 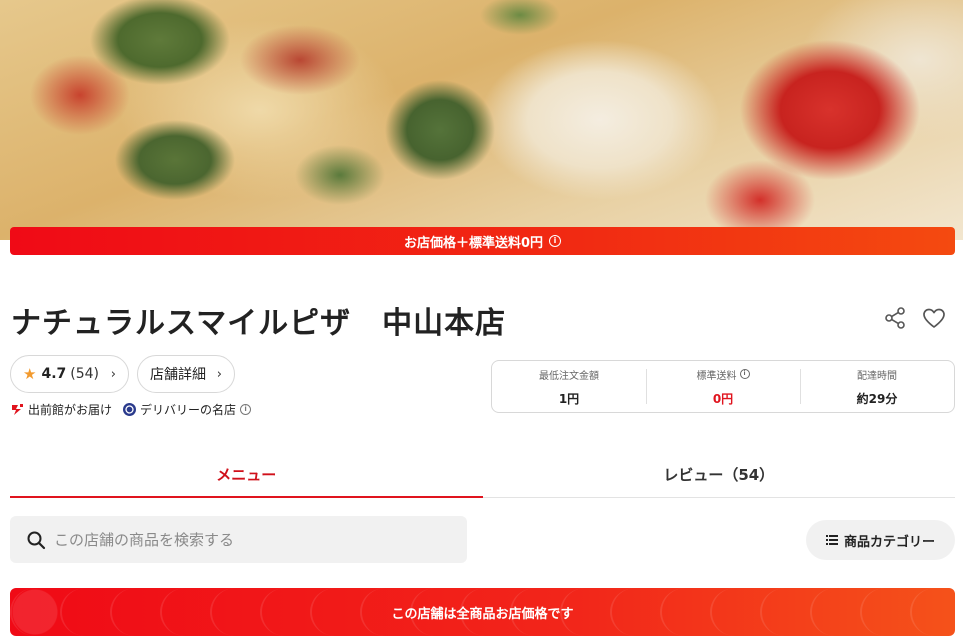 I want to click on store-details-button: 店舗詳細 ›, so click(x=186, y=374).